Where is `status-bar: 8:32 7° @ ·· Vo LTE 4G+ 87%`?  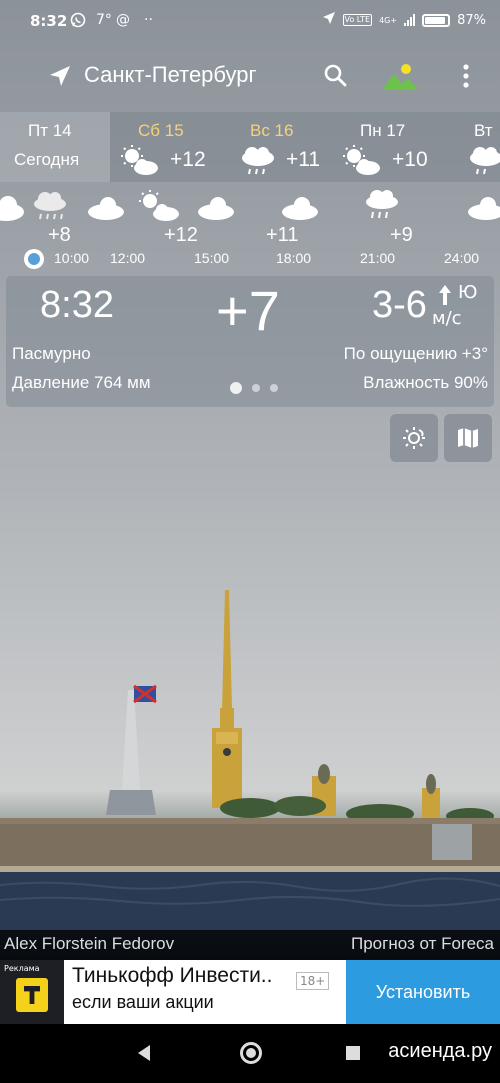 status-bar: 8:32 7° @ ·· Vo LTE 4G+ 87% is located at coordinates (250, 22).